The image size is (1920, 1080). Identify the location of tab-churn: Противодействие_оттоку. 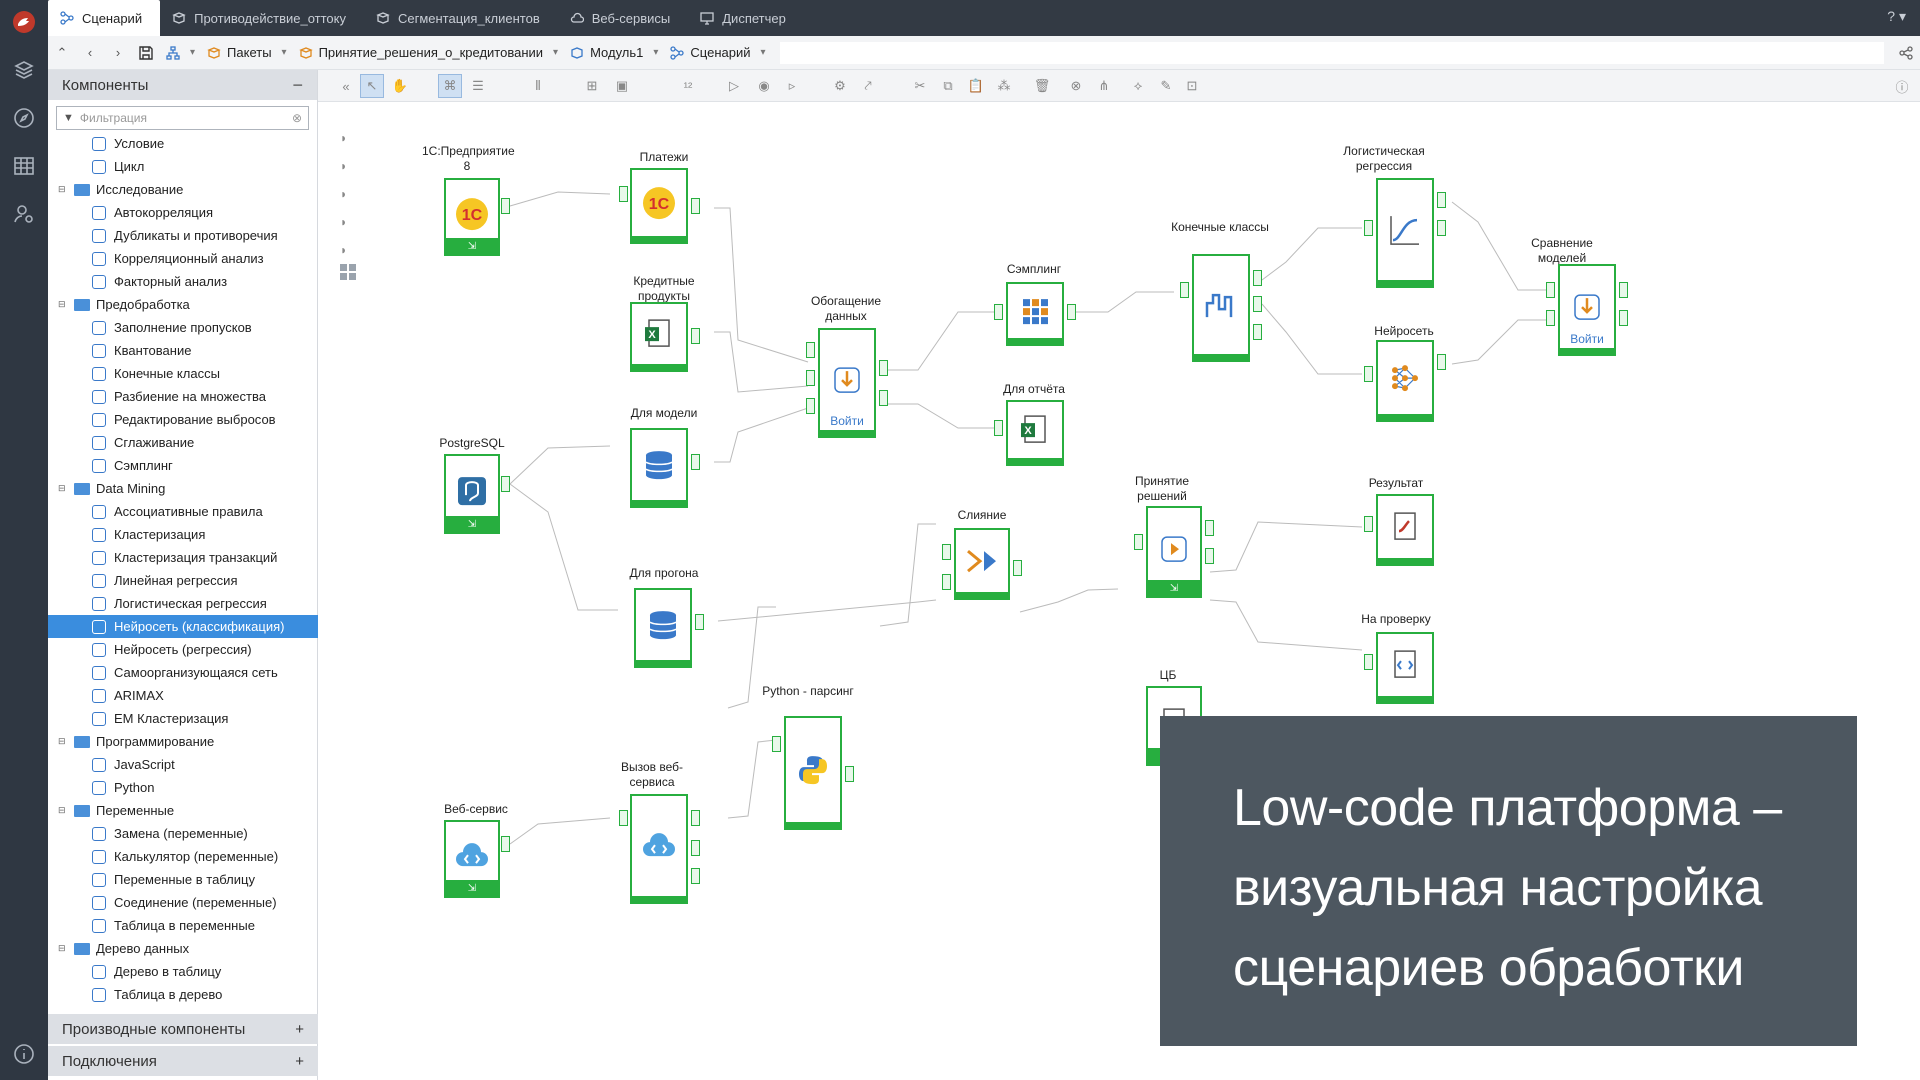
(262, 18).